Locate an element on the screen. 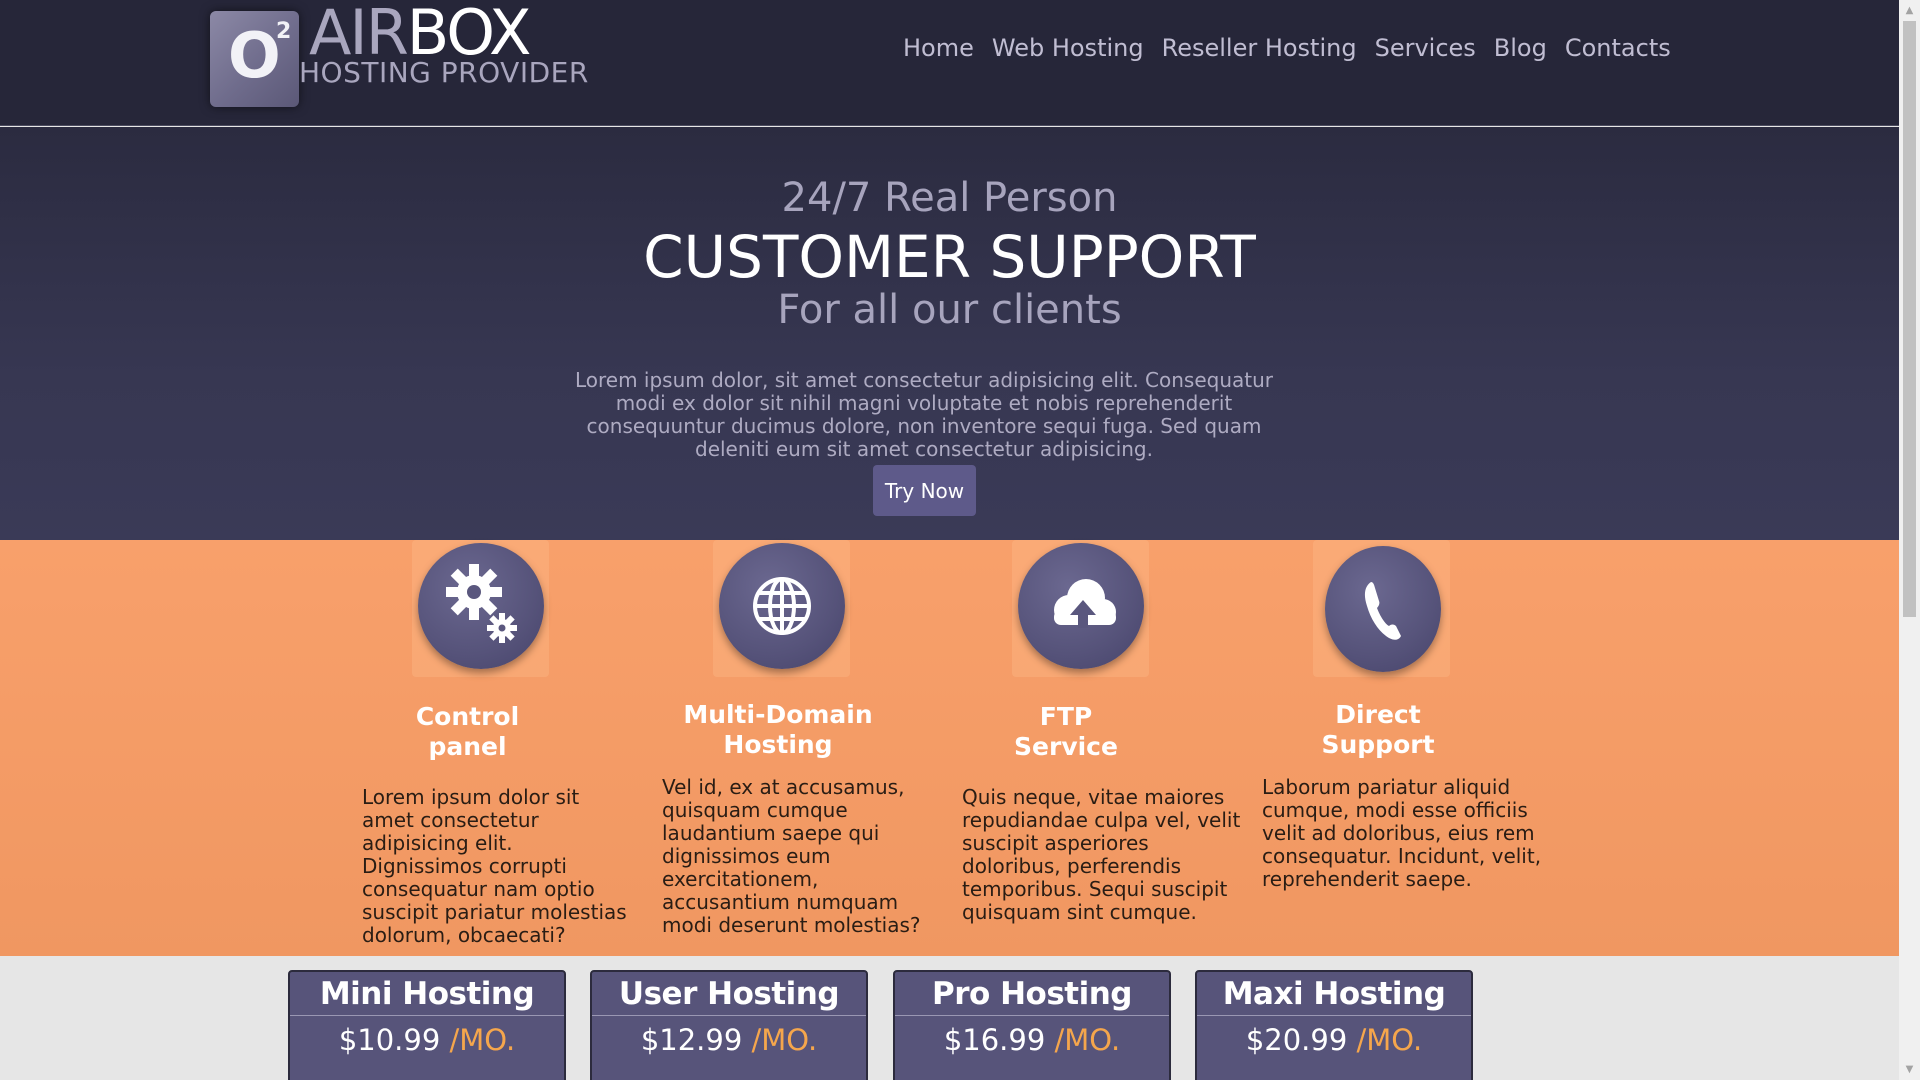 The height and width of the screenshot is (1080, 1920). plan-price: $16.99 /MO. is located at coordinates (1032, 1040).